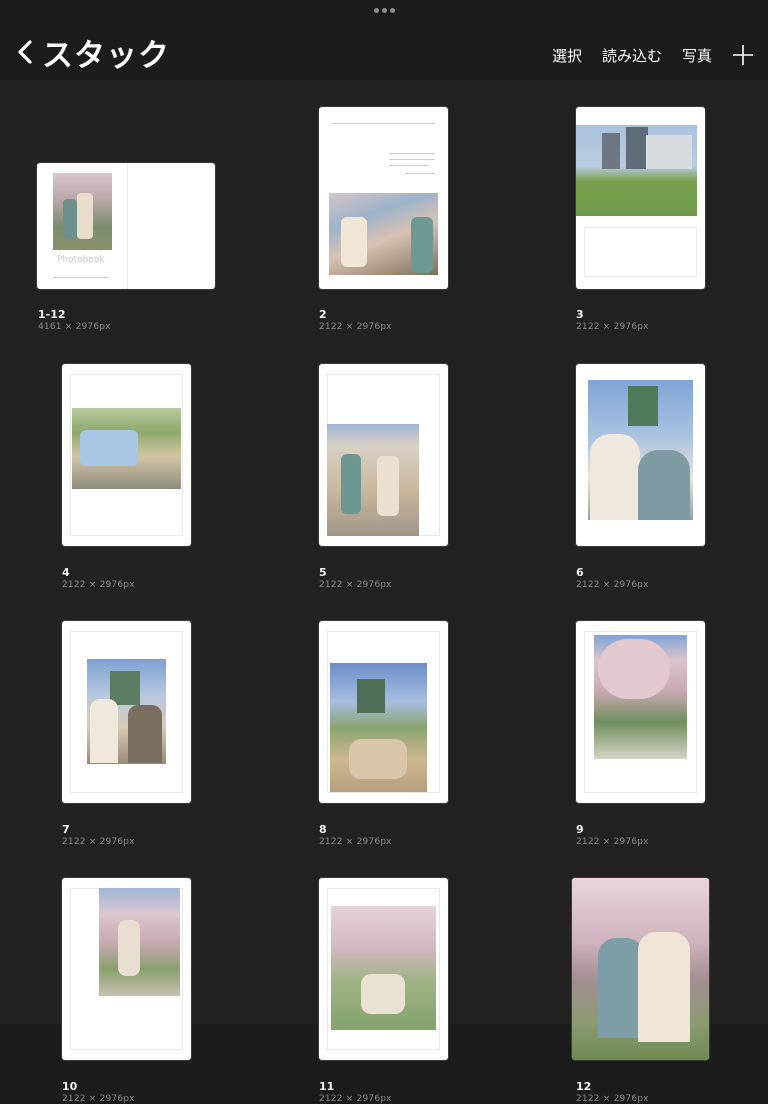 The width and height of the screenshot is (768, 1104). What do you see at coordinates (74, 327) in the screenshot?
I see `page-size: 4161 × 2976px` at bounding box center [74, 327].